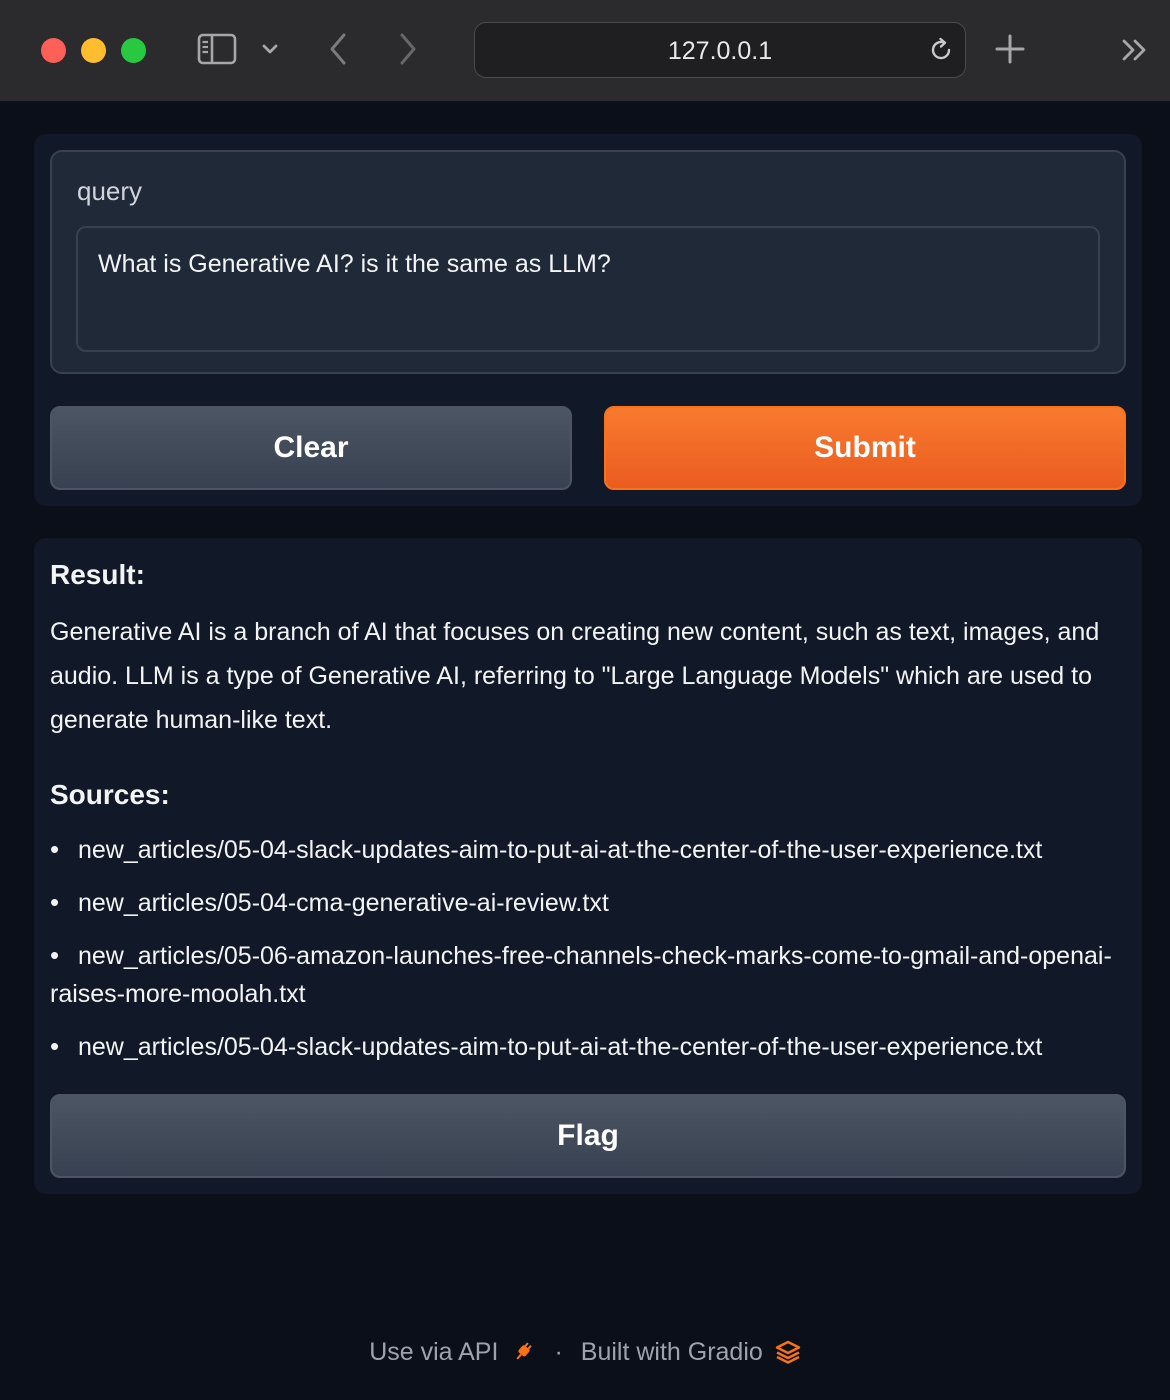 Image resolution: width=1170 pixels, height=1400 pixels. Describe the element at coordinates (434, 1351) in the screenshot. I see `api-link-label: Use via API` at that location.